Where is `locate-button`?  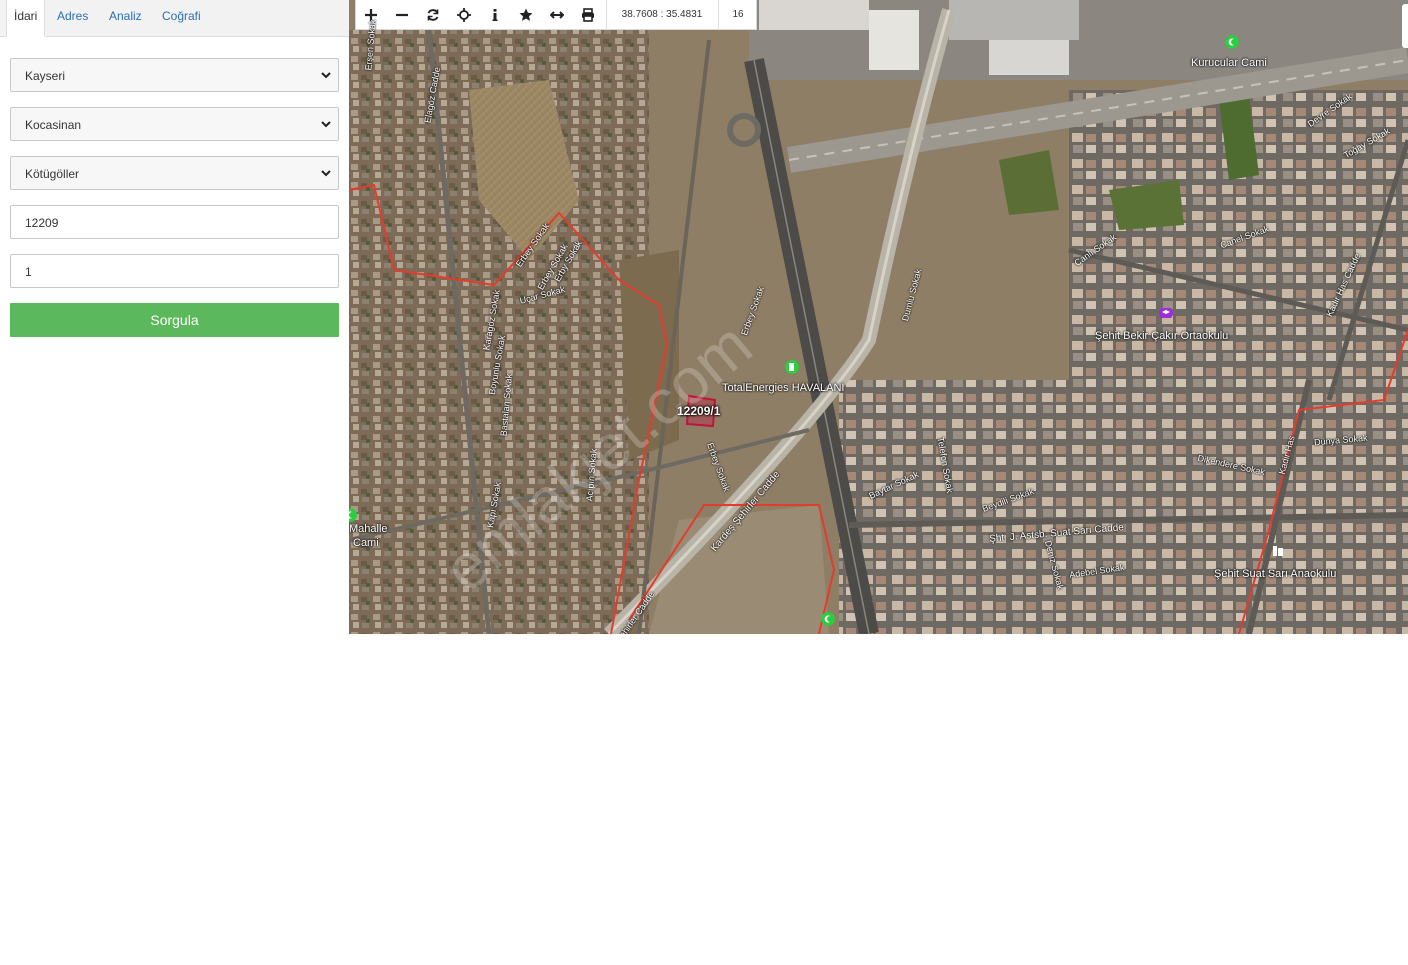 locate-button is located at coordinates (464, 15).